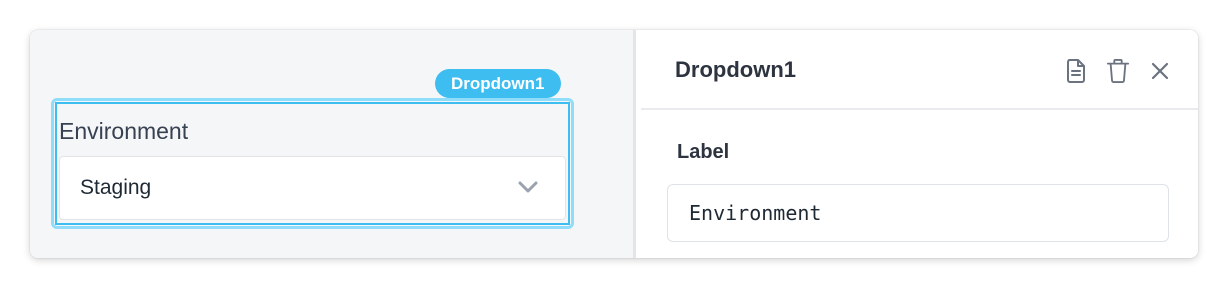 Image resolution: width=1228 pixels, height=288 pixels. Describe the element at coordinates (919, 109) in the screenshot. I see `header-divider` at that location.